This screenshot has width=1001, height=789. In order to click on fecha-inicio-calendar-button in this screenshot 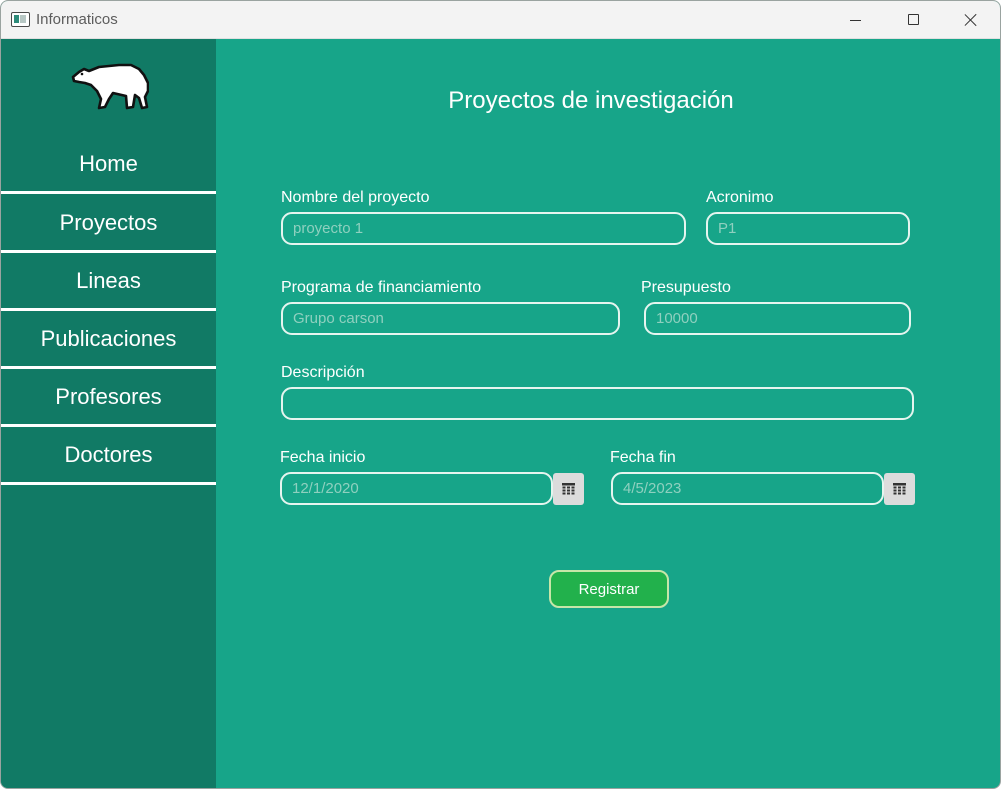, I will do `click(568, 489)`.